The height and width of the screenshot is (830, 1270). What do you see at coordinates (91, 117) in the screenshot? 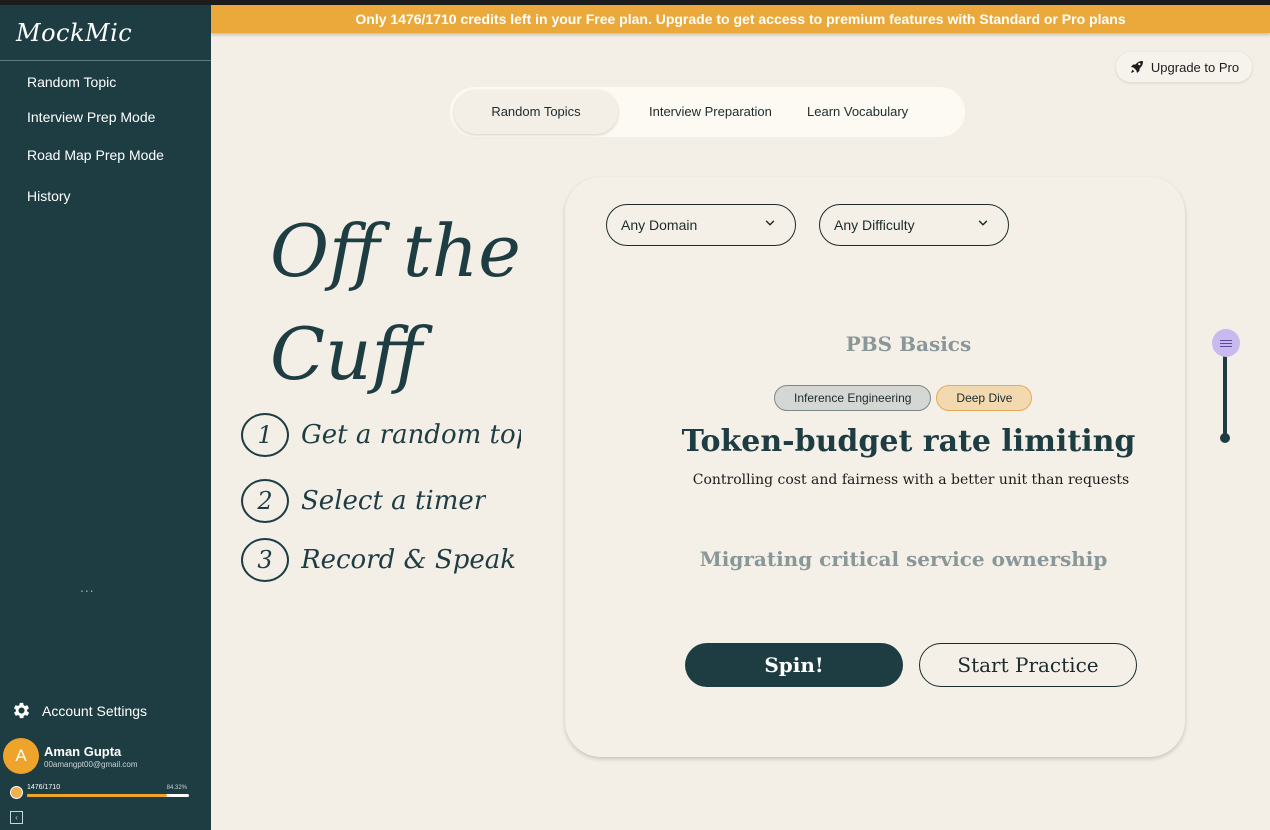
I see `sidebar-item-interview-prep: Interview Prep Mode` at bounding box center [91, 117].